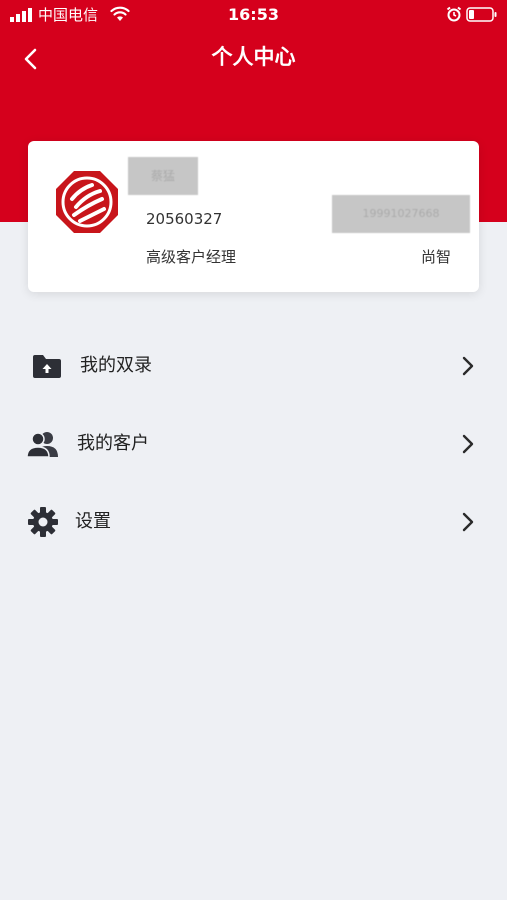 The image size is (507, 900). What do you see at coordinates (435, 257) in the screenshot?
I see `branch-name: 尚智` at bounding box center [435, 257].